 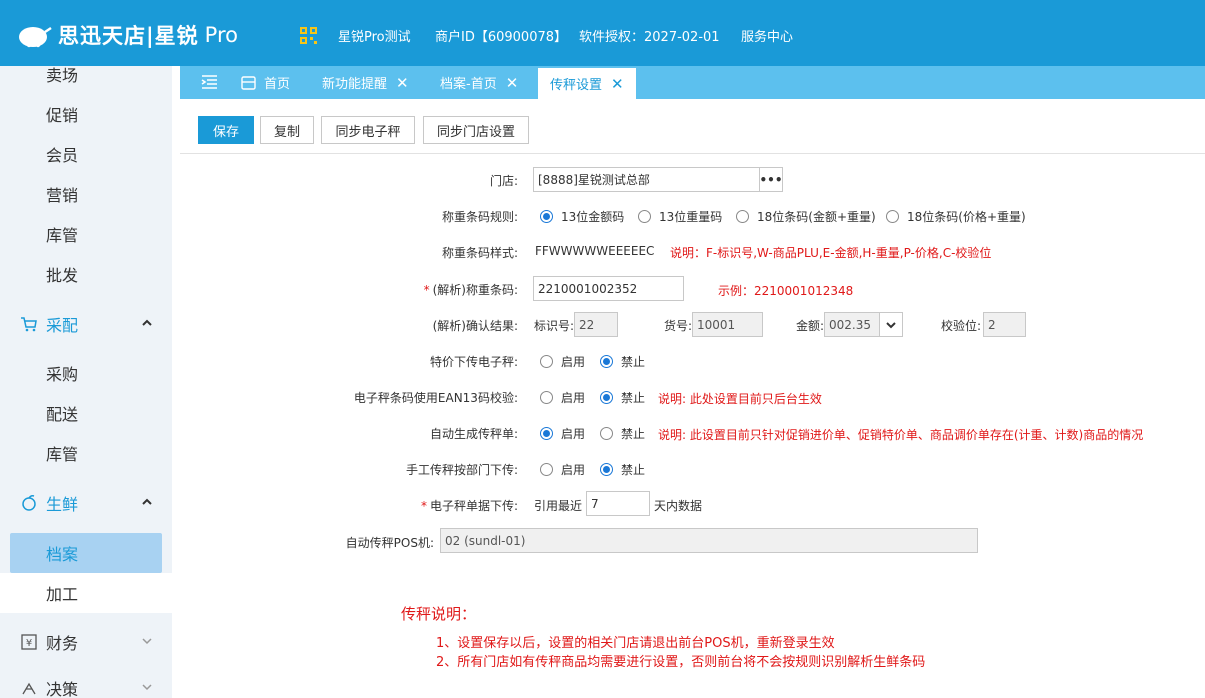 What do you see at coordinates (221, 35) in the screenshot?
I see `brand-suffix: Pro` at bounding box center [221, 35].